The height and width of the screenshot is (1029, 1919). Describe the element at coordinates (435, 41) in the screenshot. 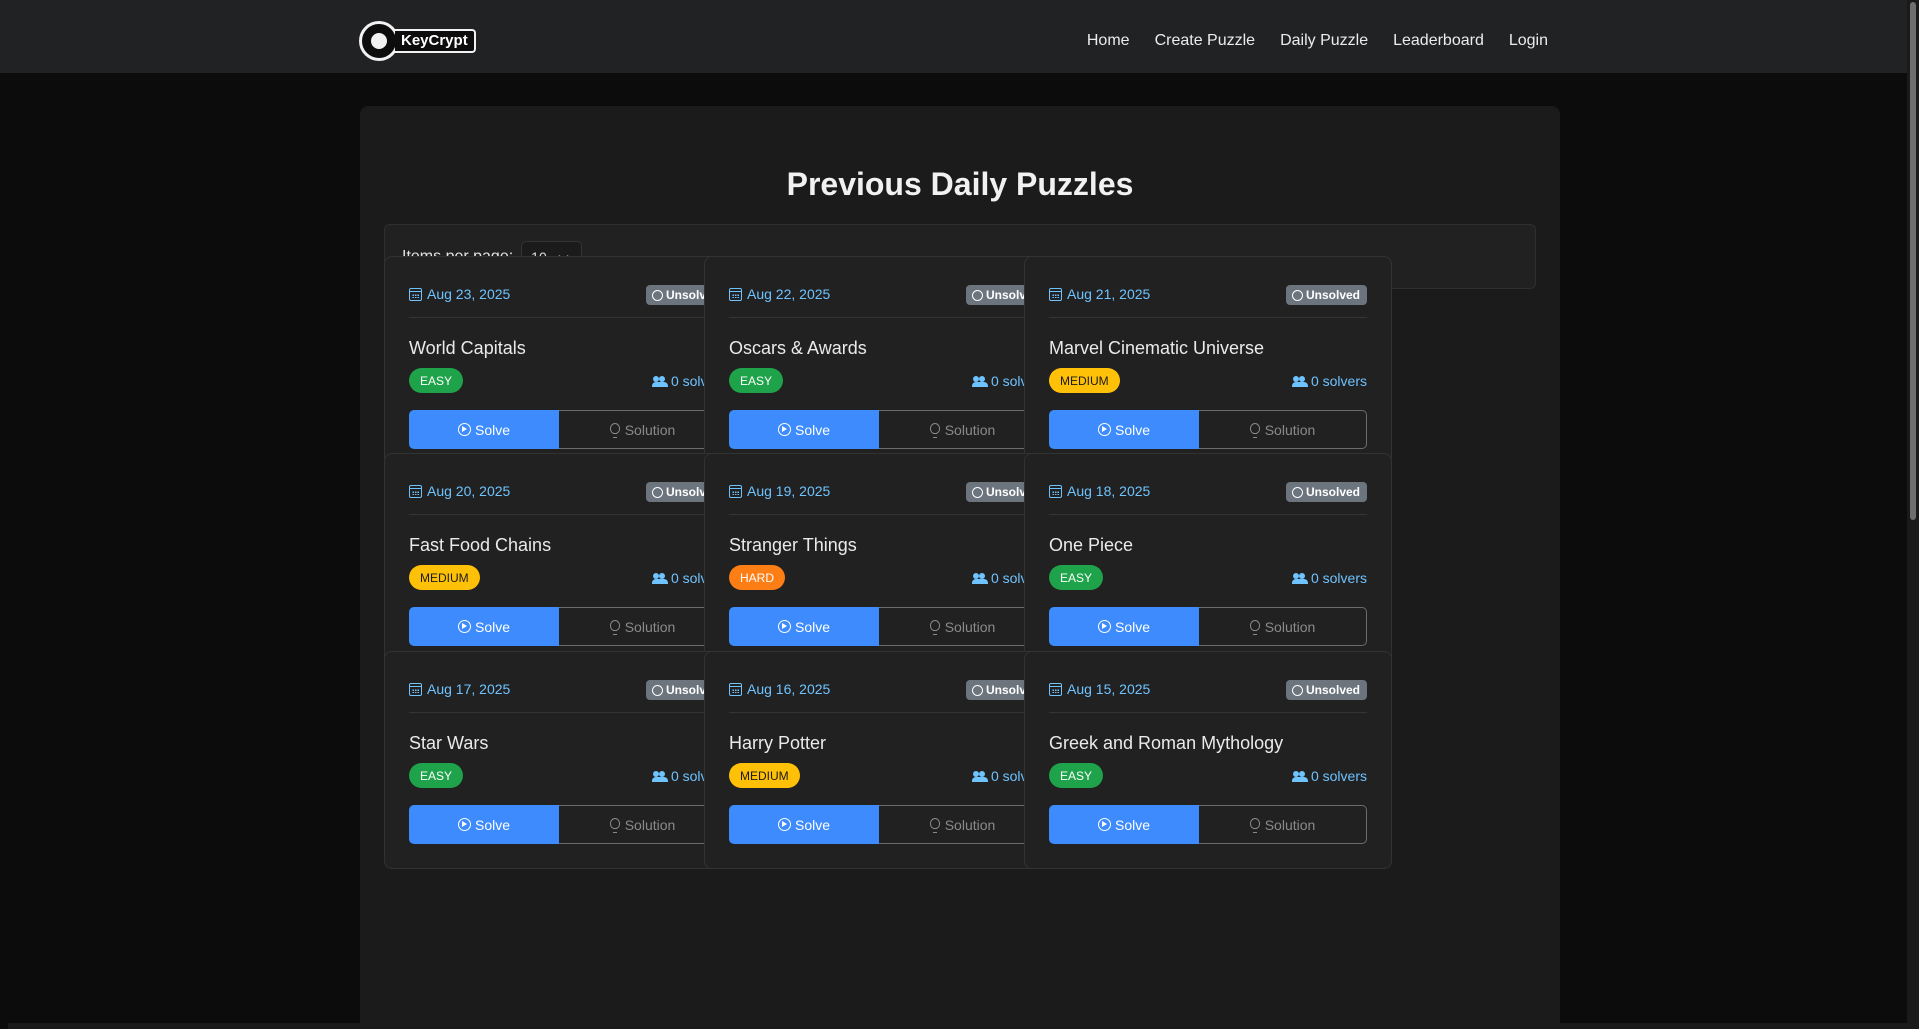

I see `brand-name: KeyCrypt` at that location.